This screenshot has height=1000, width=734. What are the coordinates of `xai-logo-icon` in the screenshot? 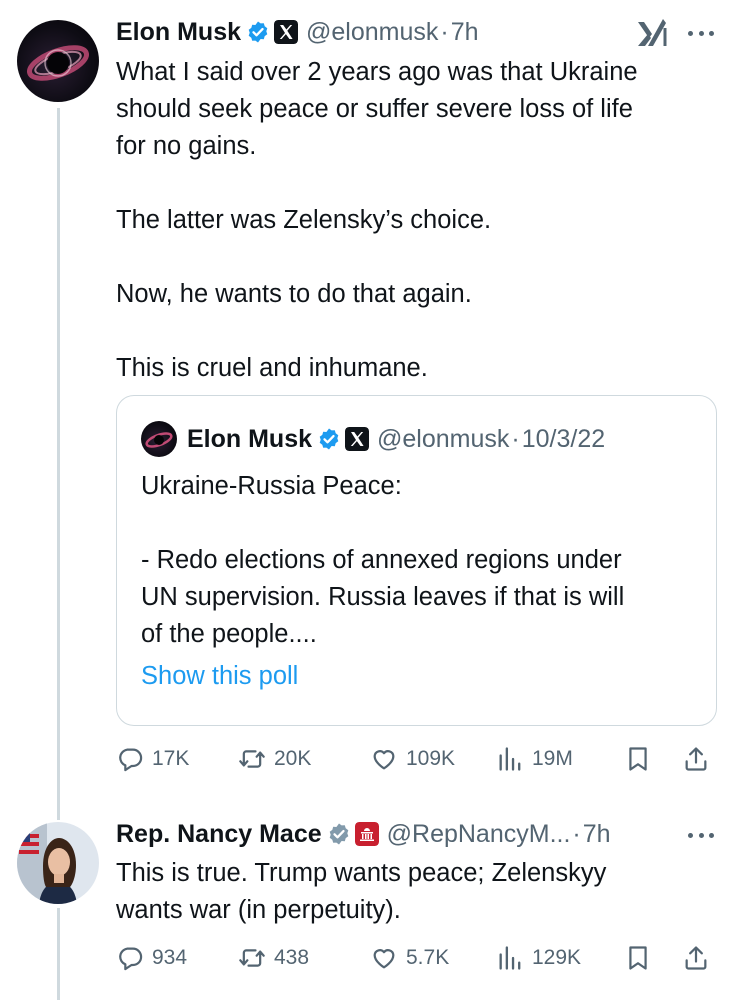 It's located at (653, 33).